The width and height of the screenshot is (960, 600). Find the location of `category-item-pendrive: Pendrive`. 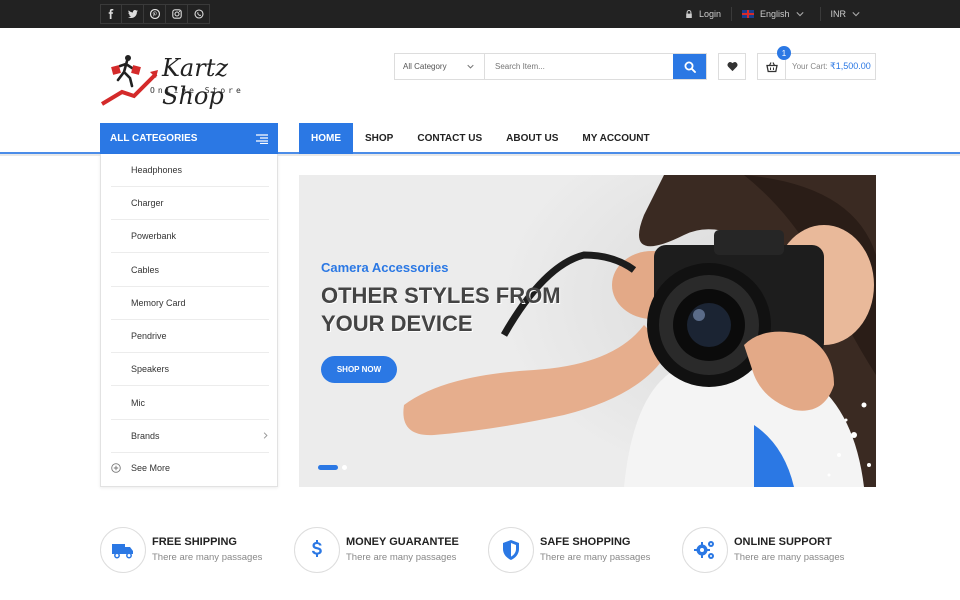

category-item-pendrive: Pendrive is located at coordinates (190, 336).